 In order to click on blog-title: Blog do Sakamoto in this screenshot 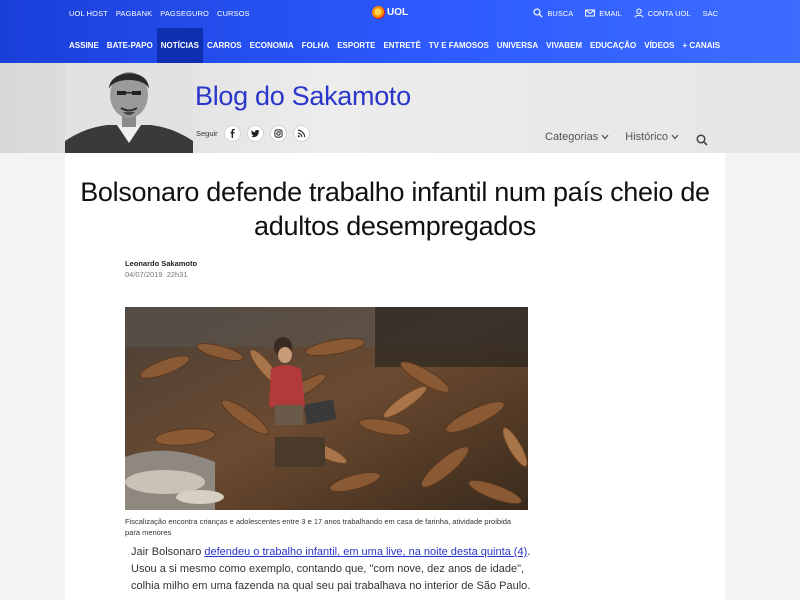, I will do `click(303, 96)`.